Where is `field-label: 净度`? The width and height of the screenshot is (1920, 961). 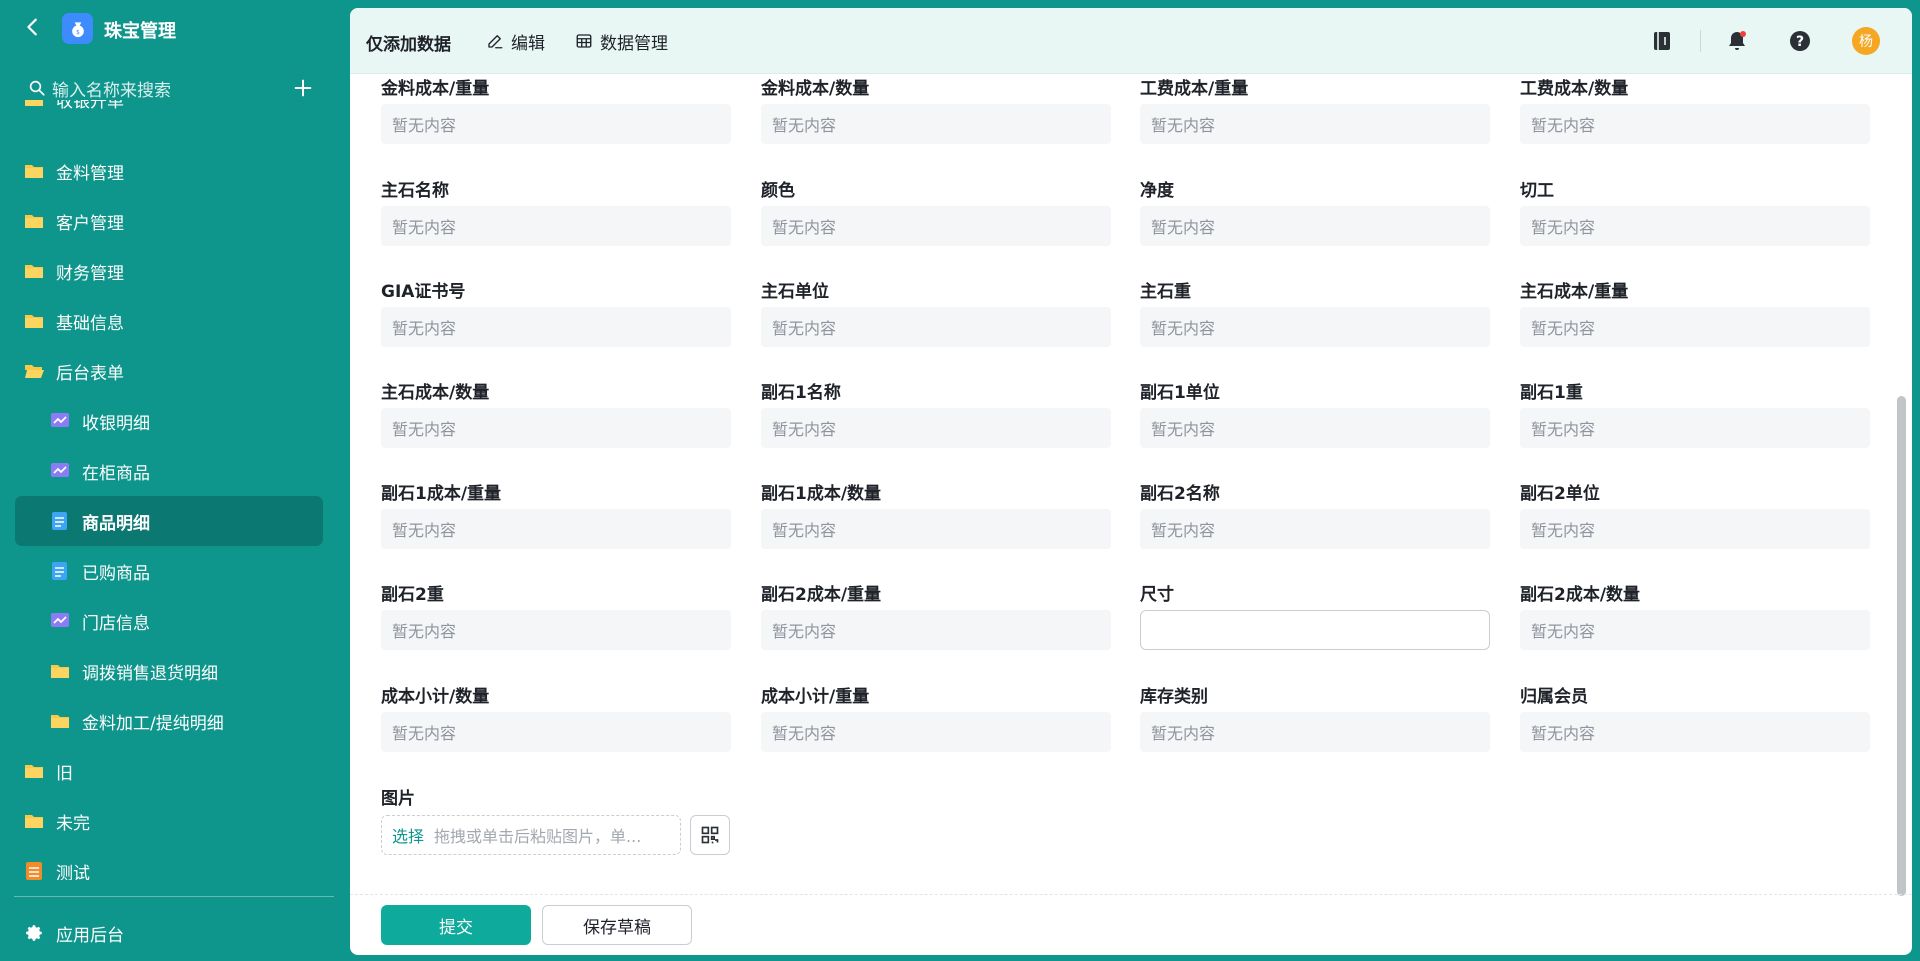
field-label: 净度 is located at coordinates (1157, 191).